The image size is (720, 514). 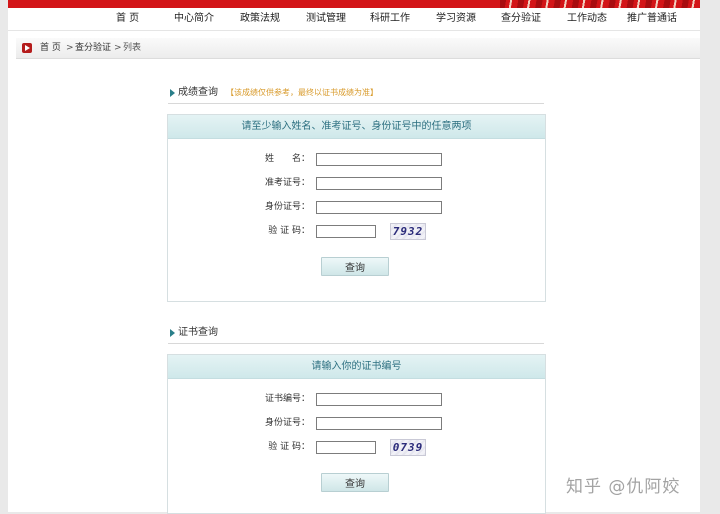 What do you see at coordinates (355, 482) in the screenshot?
I see `cert-query-button: 查询` at bounding box center [355, 482].